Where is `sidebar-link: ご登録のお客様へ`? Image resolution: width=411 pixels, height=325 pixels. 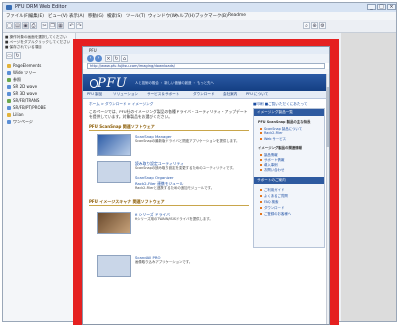
sidebar-link: ご登録のお客様へ is located at coordinates (275, 213).